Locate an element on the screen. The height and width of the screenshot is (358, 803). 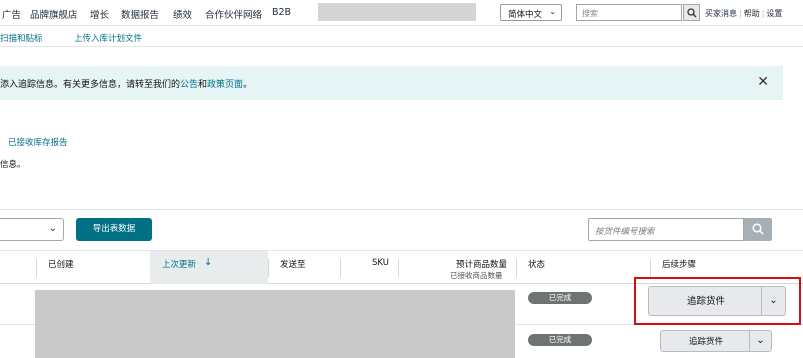
utility-links: 买家消息 | 帮助 | 设置 is located at coordinates (744, 13).